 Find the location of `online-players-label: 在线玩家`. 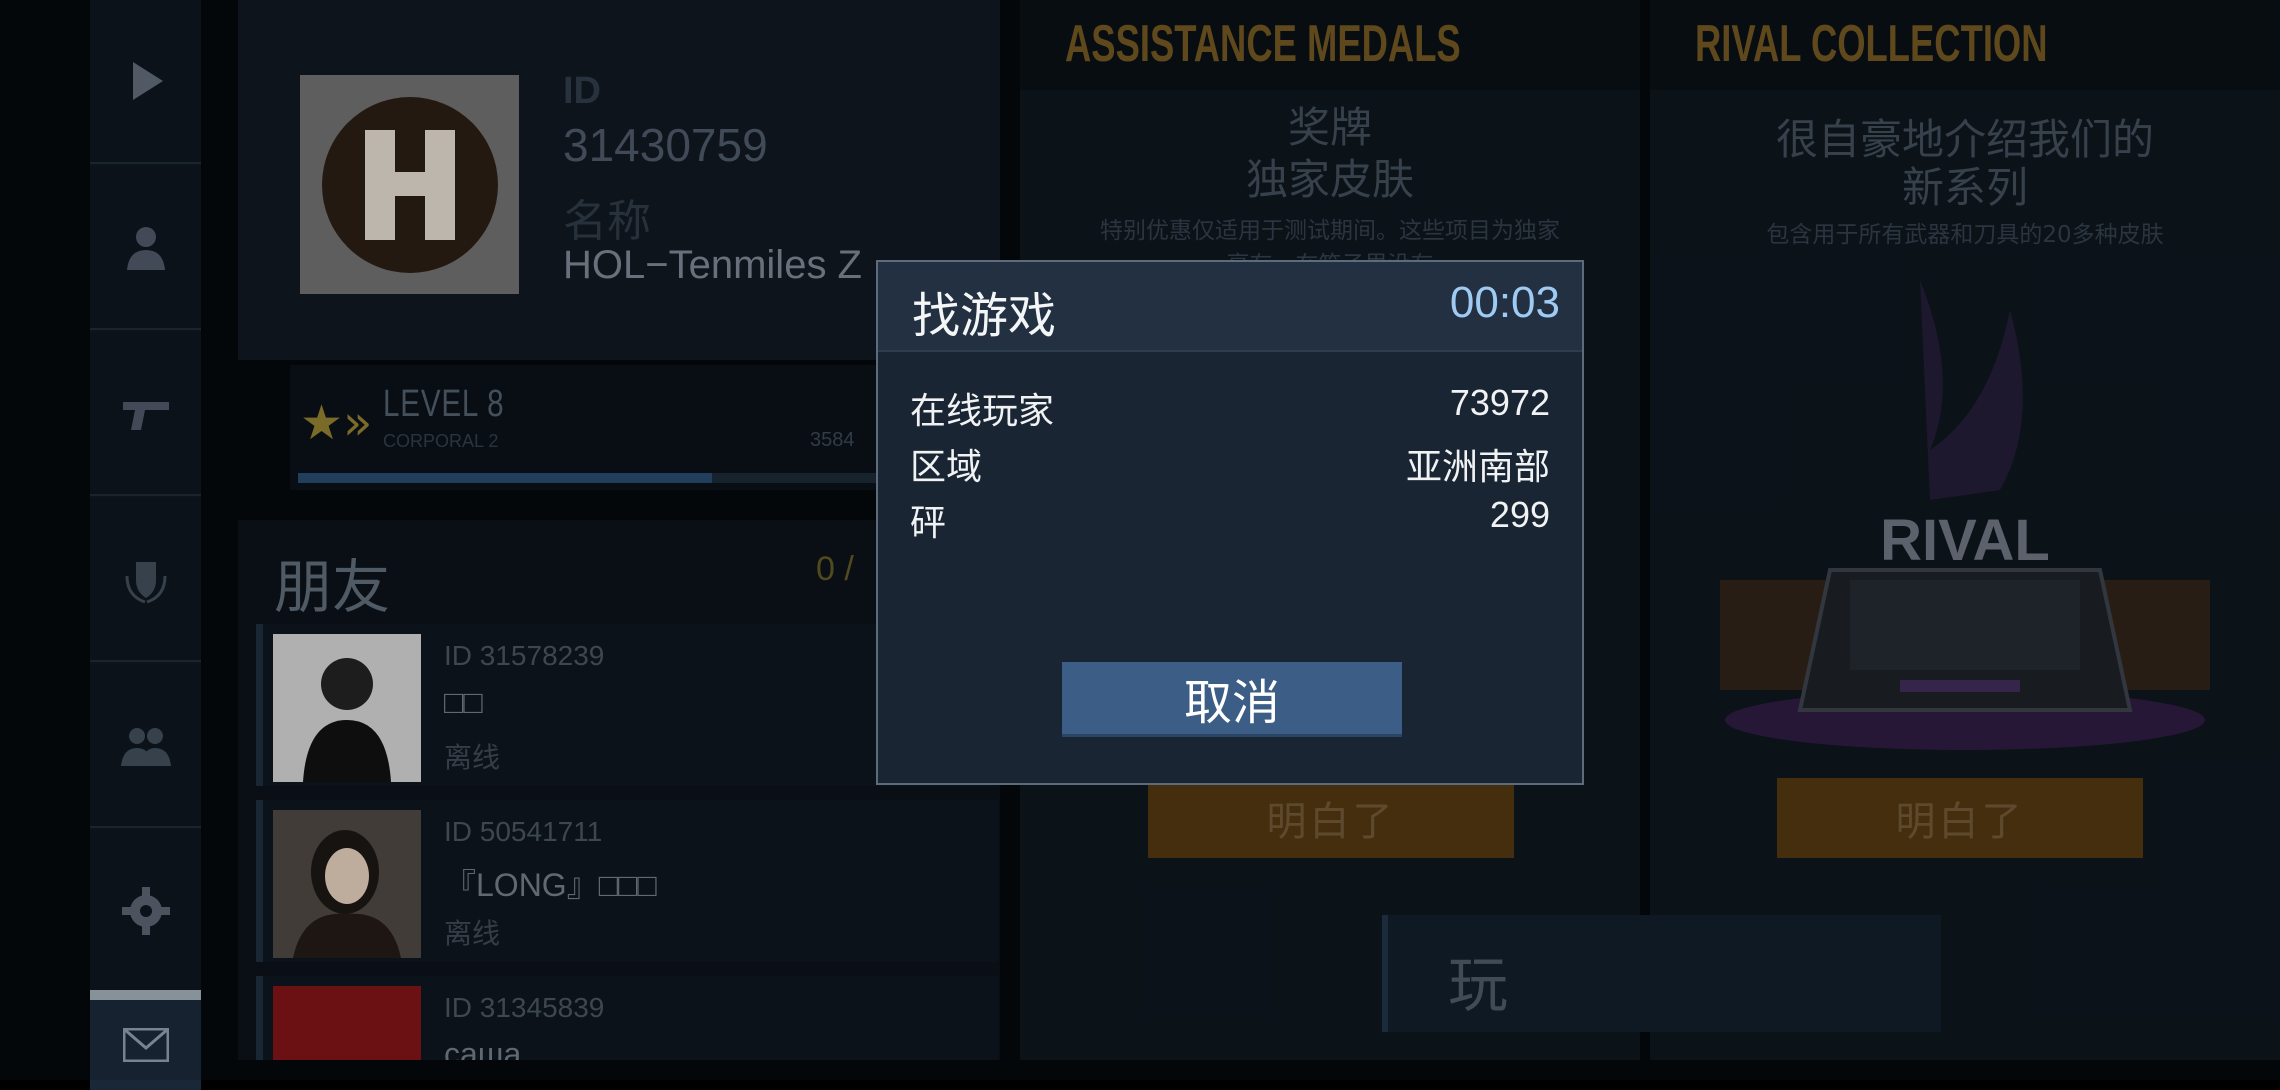

online-players-label: 在线玩家 is located at coordinates (982, 411).